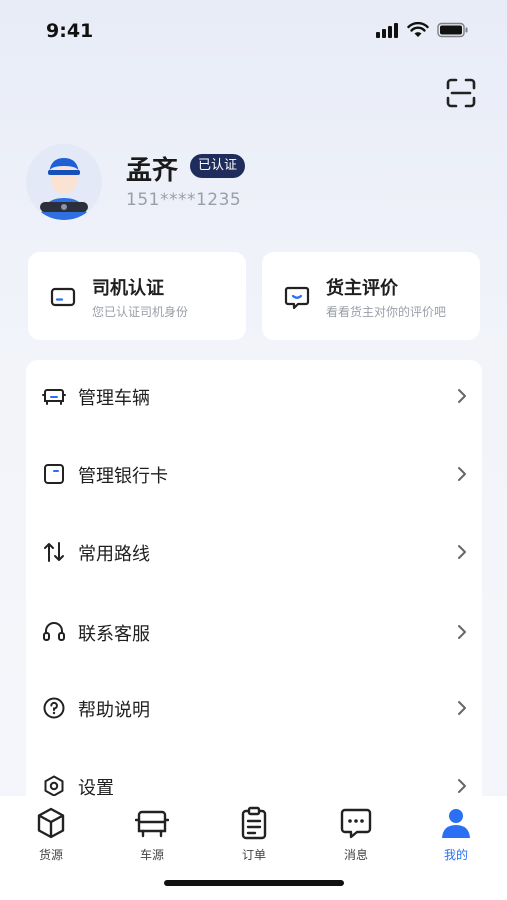 Image resolution: width=507 pixels, height=900 pixels. I want to click on menu-item-manage-bank-card: 管理银行卡, so click(254, 474).